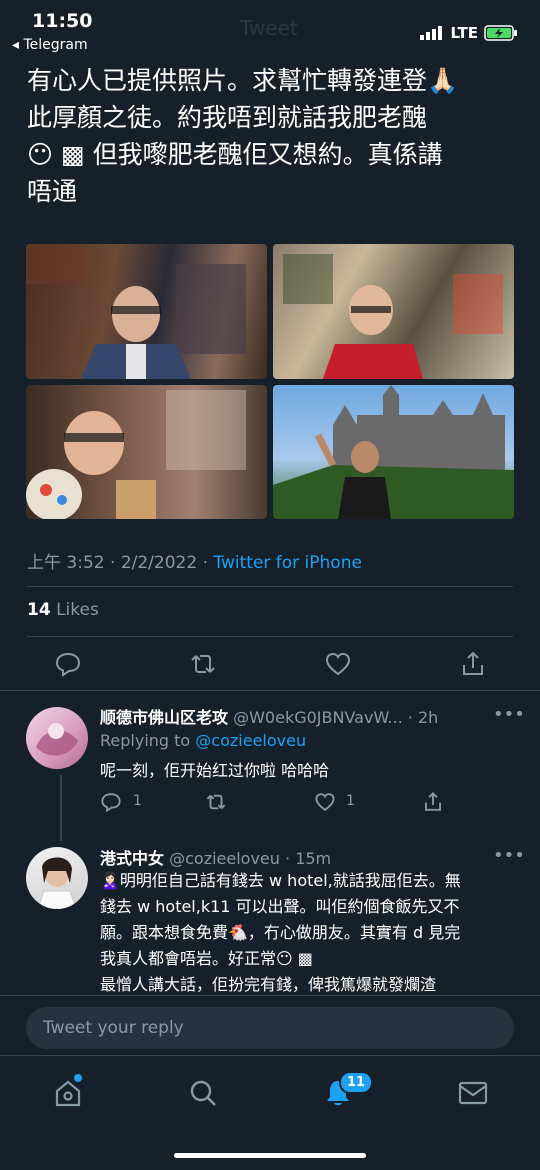 Image resolution: width=540 pixels, height=1170 pixels. What do you see at coordinates (132, 858) in the screenshot?
I see `reply-author-name: 港式中女` at bounding box center [132, 858].